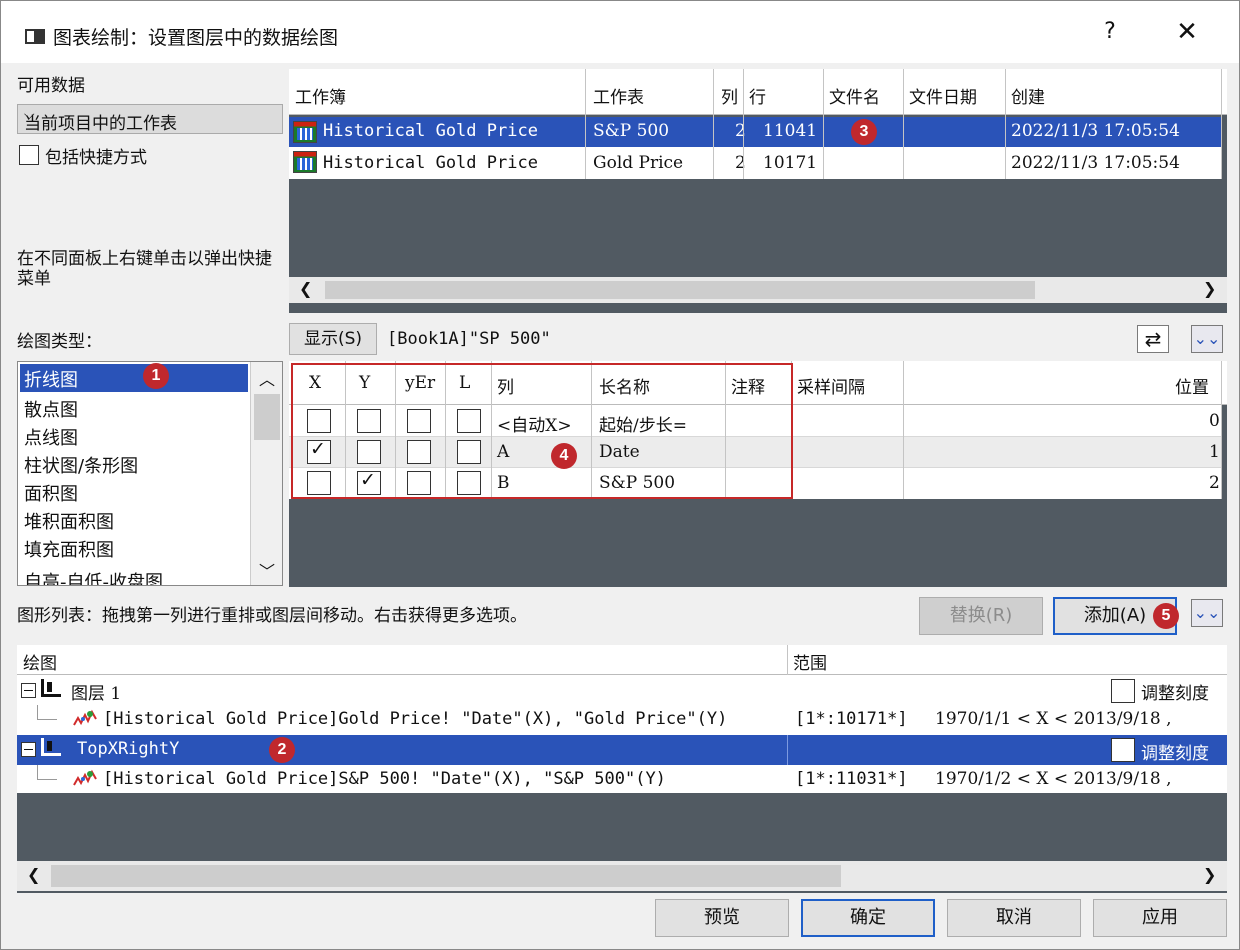  Describe the element at coordinates (729, 95) in the screenshot. I see `header-cols: 列` at that location.